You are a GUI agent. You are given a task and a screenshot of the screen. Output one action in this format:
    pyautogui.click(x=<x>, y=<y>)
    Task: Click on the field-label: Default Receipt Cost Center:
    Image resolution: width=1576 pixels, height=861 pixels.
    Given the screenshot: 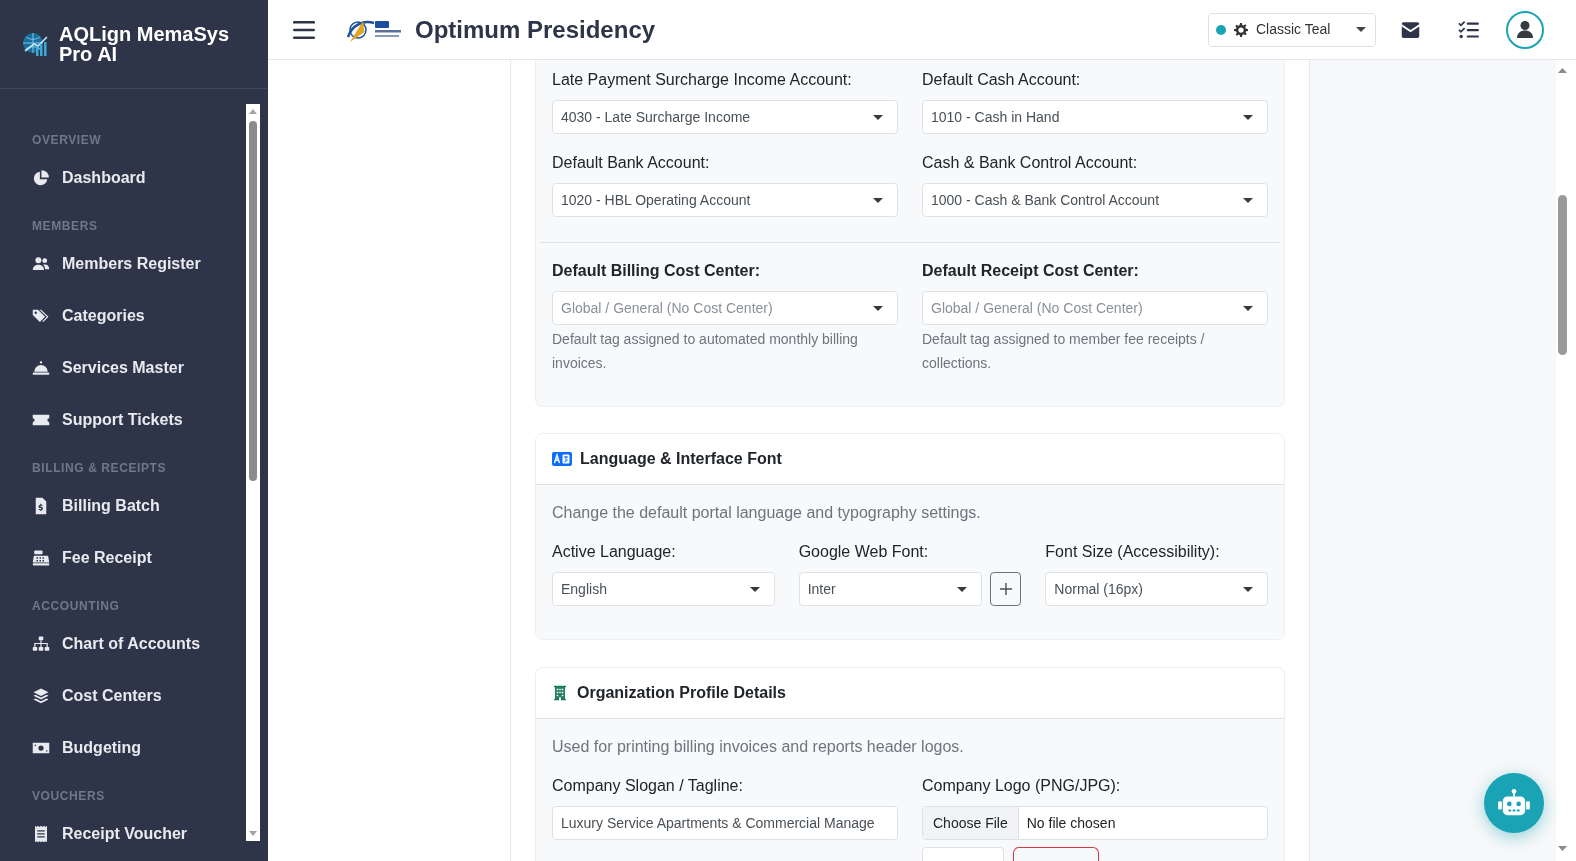 What is the action you would take?
    pyautogui.click(x=1031, y=271)
    